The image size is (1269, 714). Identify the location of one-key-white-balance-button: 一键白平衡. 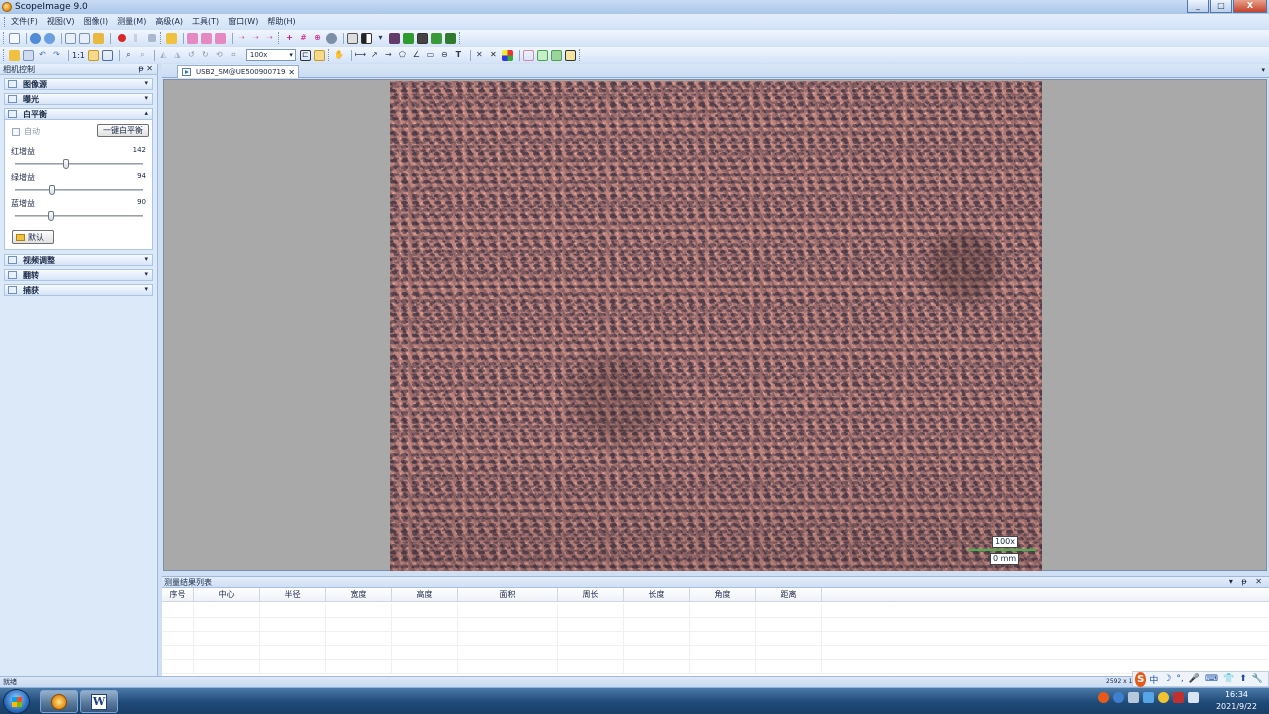
(123, 130).